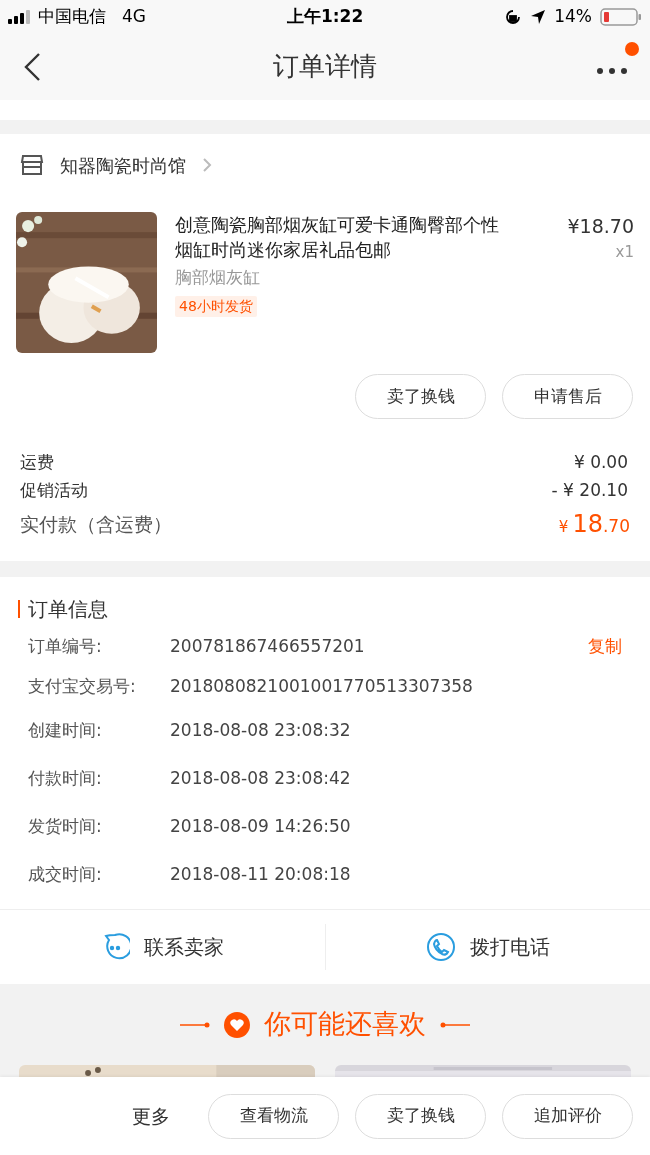 The width and height of the screenshot is (650, 1155). What do you see at coordinates (601, 463) in the screenshot?
I see `fee-value: ¥ 0.00` at bounding box center [601, 463].